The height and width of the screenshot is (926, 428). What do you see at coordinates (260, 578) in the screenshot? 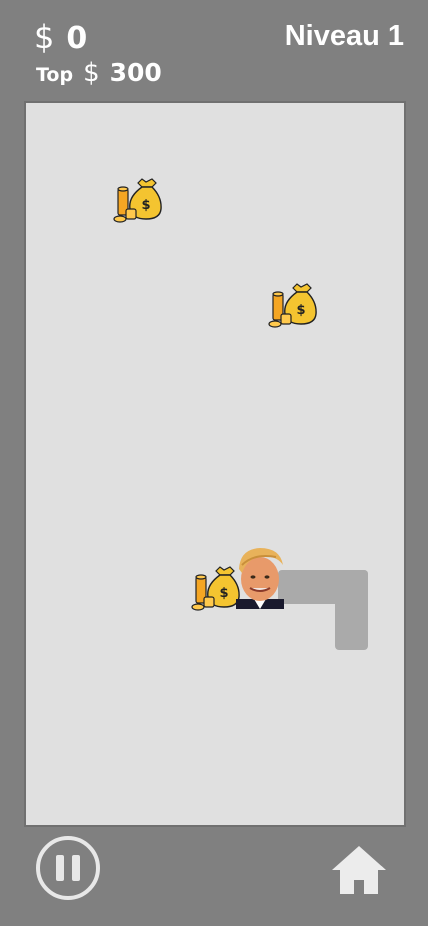
I see `player-face` at bounding box center [260, 578].